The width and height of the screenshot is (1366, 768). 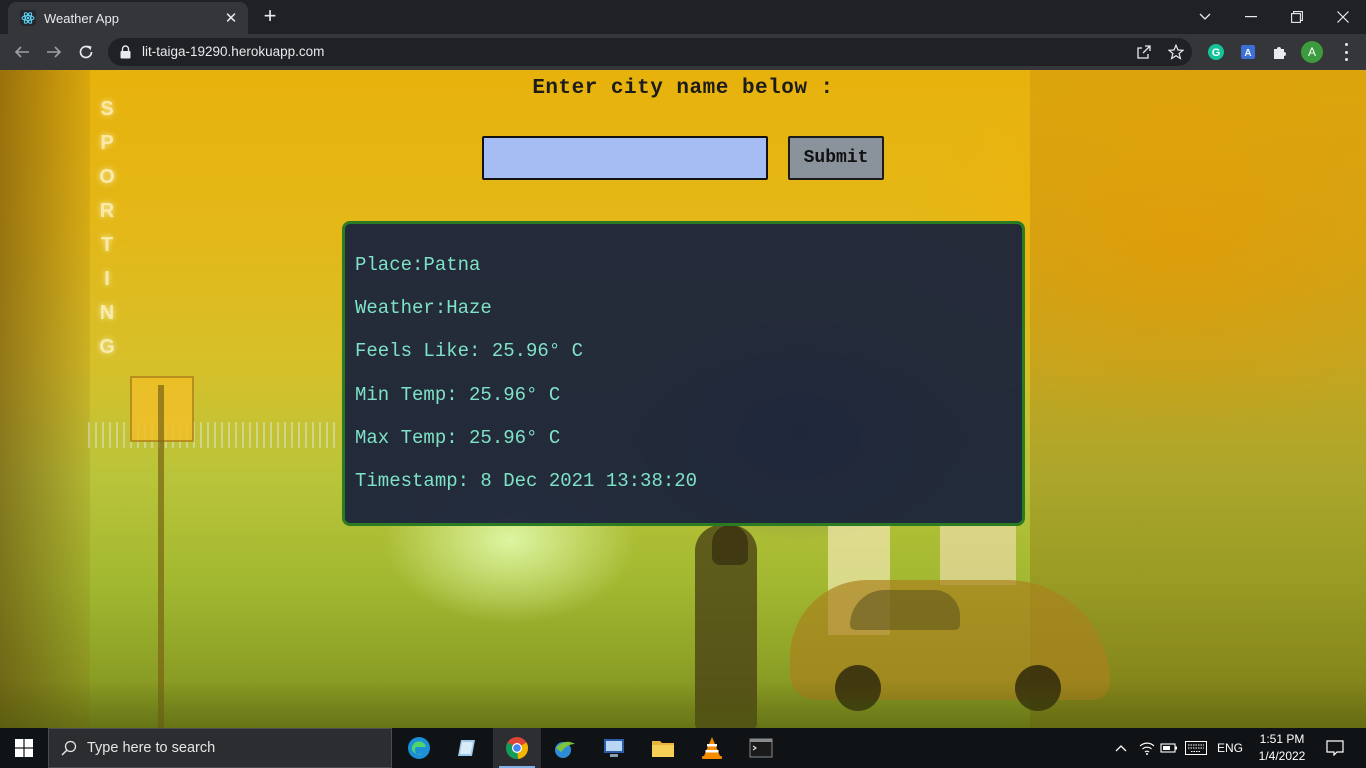 What do you see at coordinates (213, 435) in the screenshot?
I see `background-string-lights` at bounding box center [213, 435].